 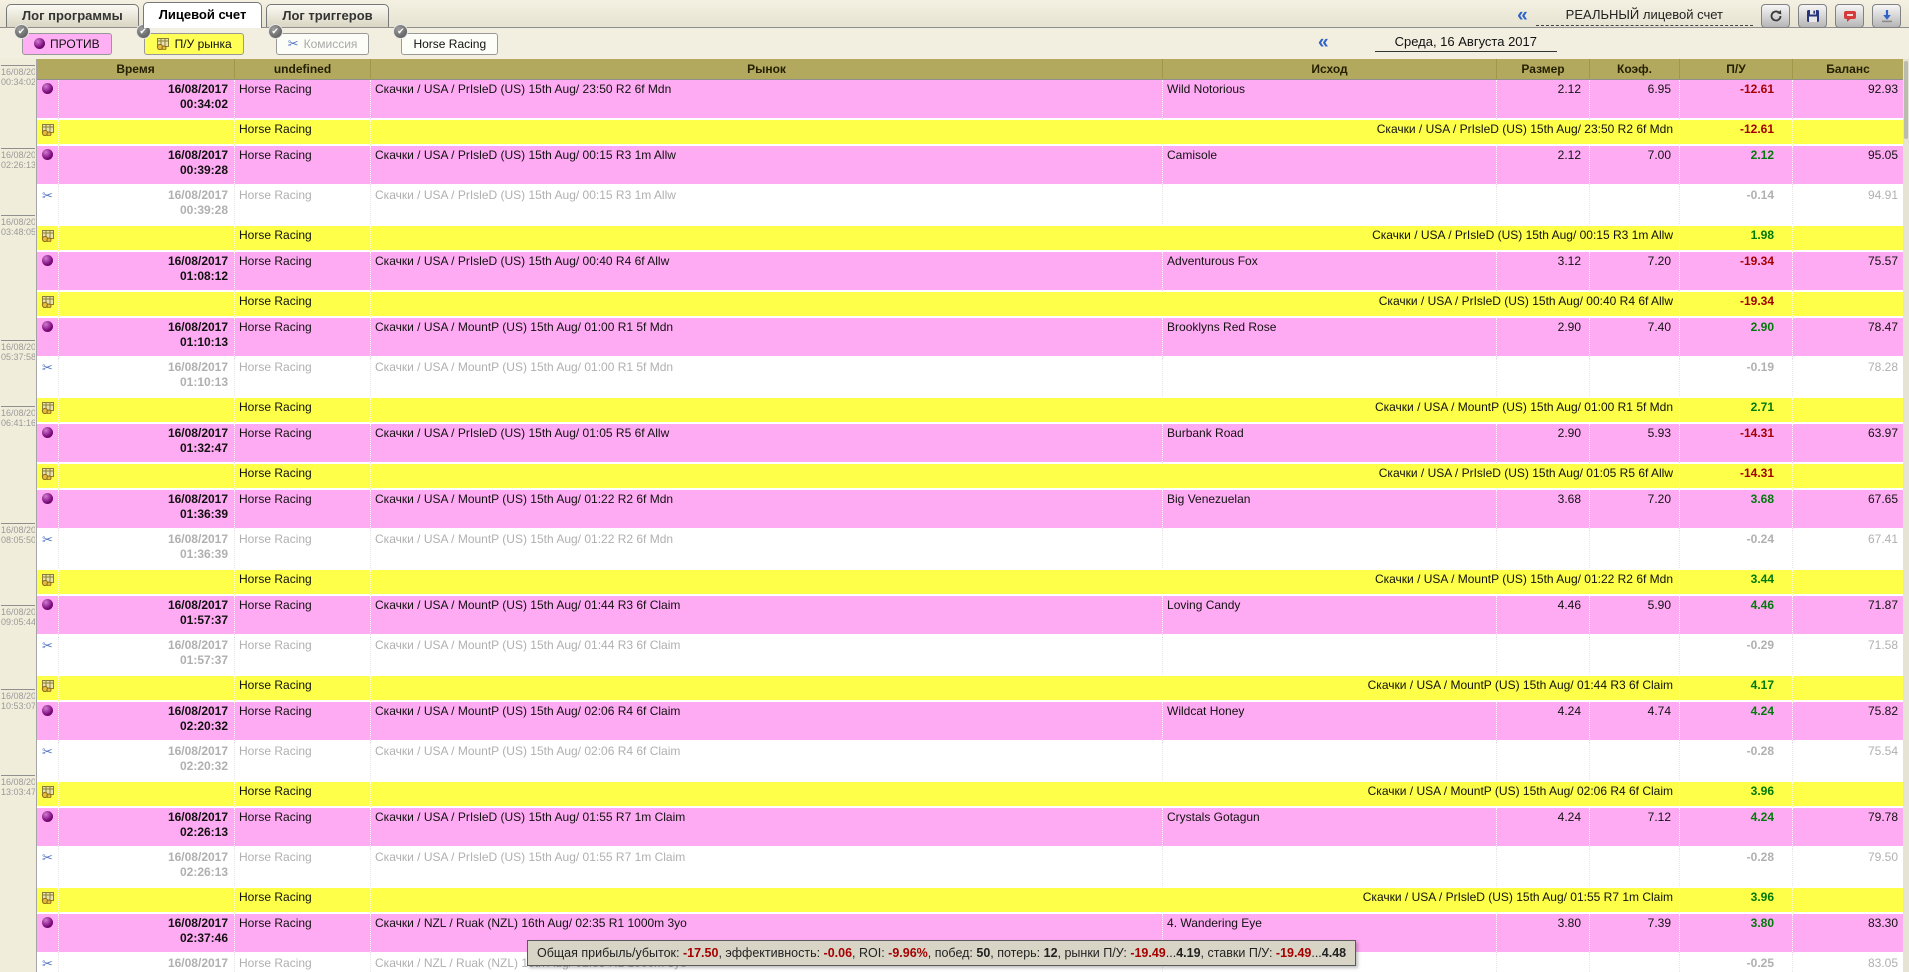 I want to click on filter-lay-bets: ✔ ПРОТИВ, so click(x=63, y=39).